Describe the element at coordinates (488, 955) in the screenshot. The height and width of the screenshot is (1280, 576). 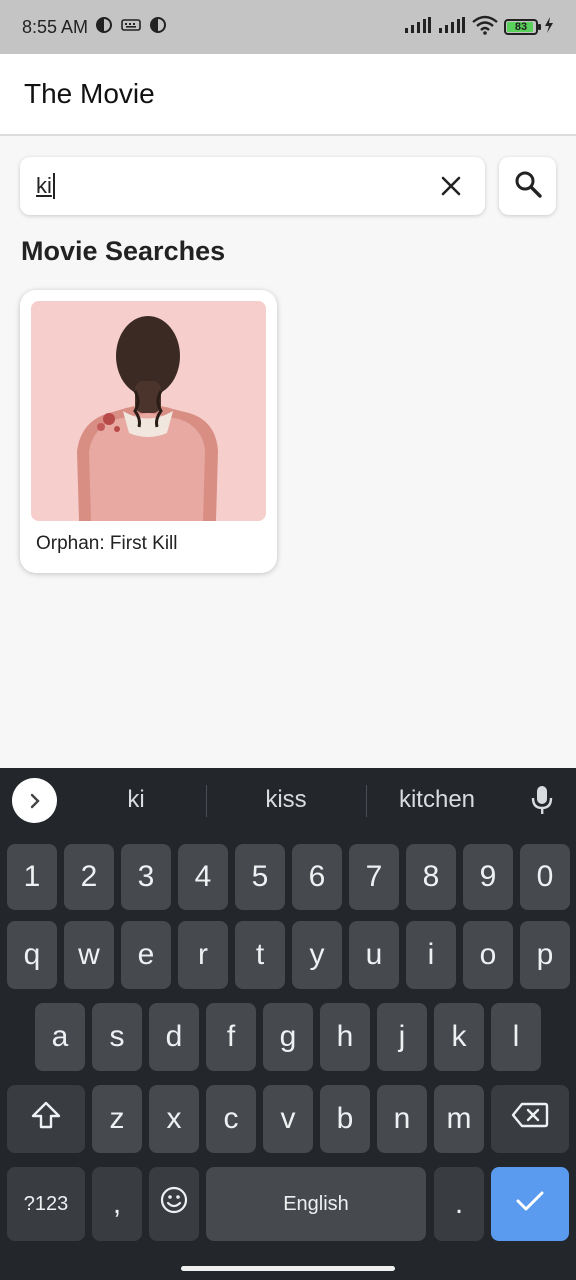
I see `key: o` at that location.